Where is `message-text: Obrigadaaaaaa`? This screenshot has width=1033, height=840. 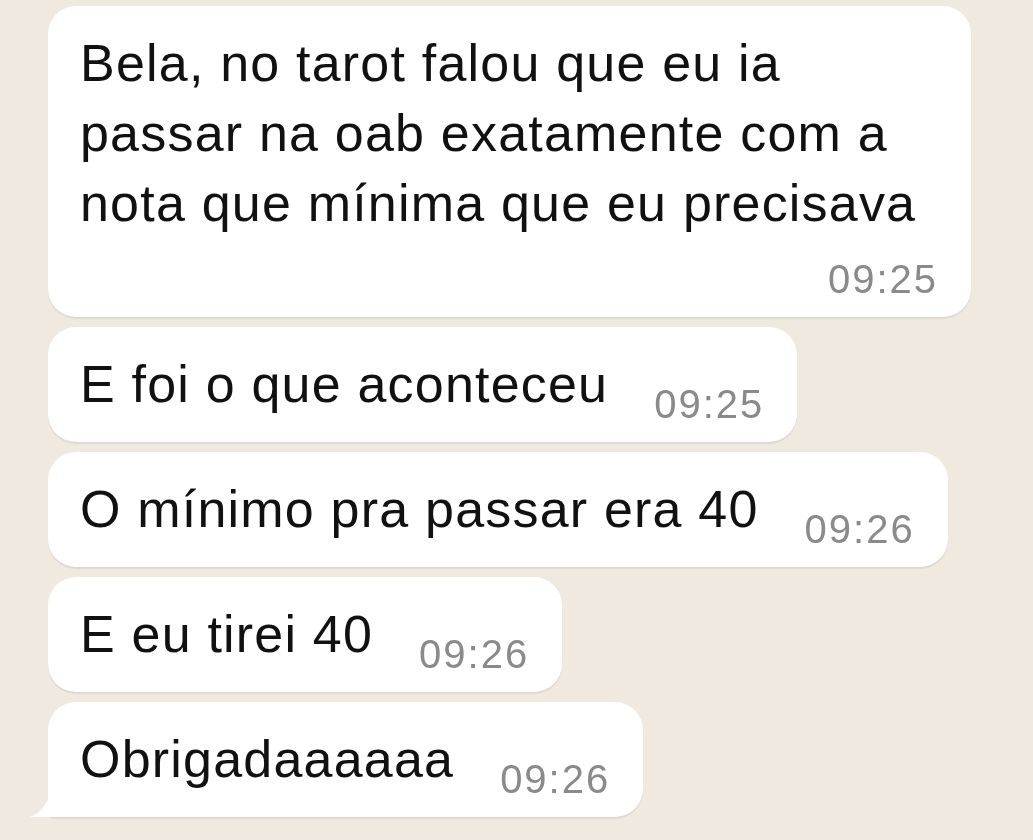 message-text: Obrigadaaaaaa is located at coordinates (267, 759).